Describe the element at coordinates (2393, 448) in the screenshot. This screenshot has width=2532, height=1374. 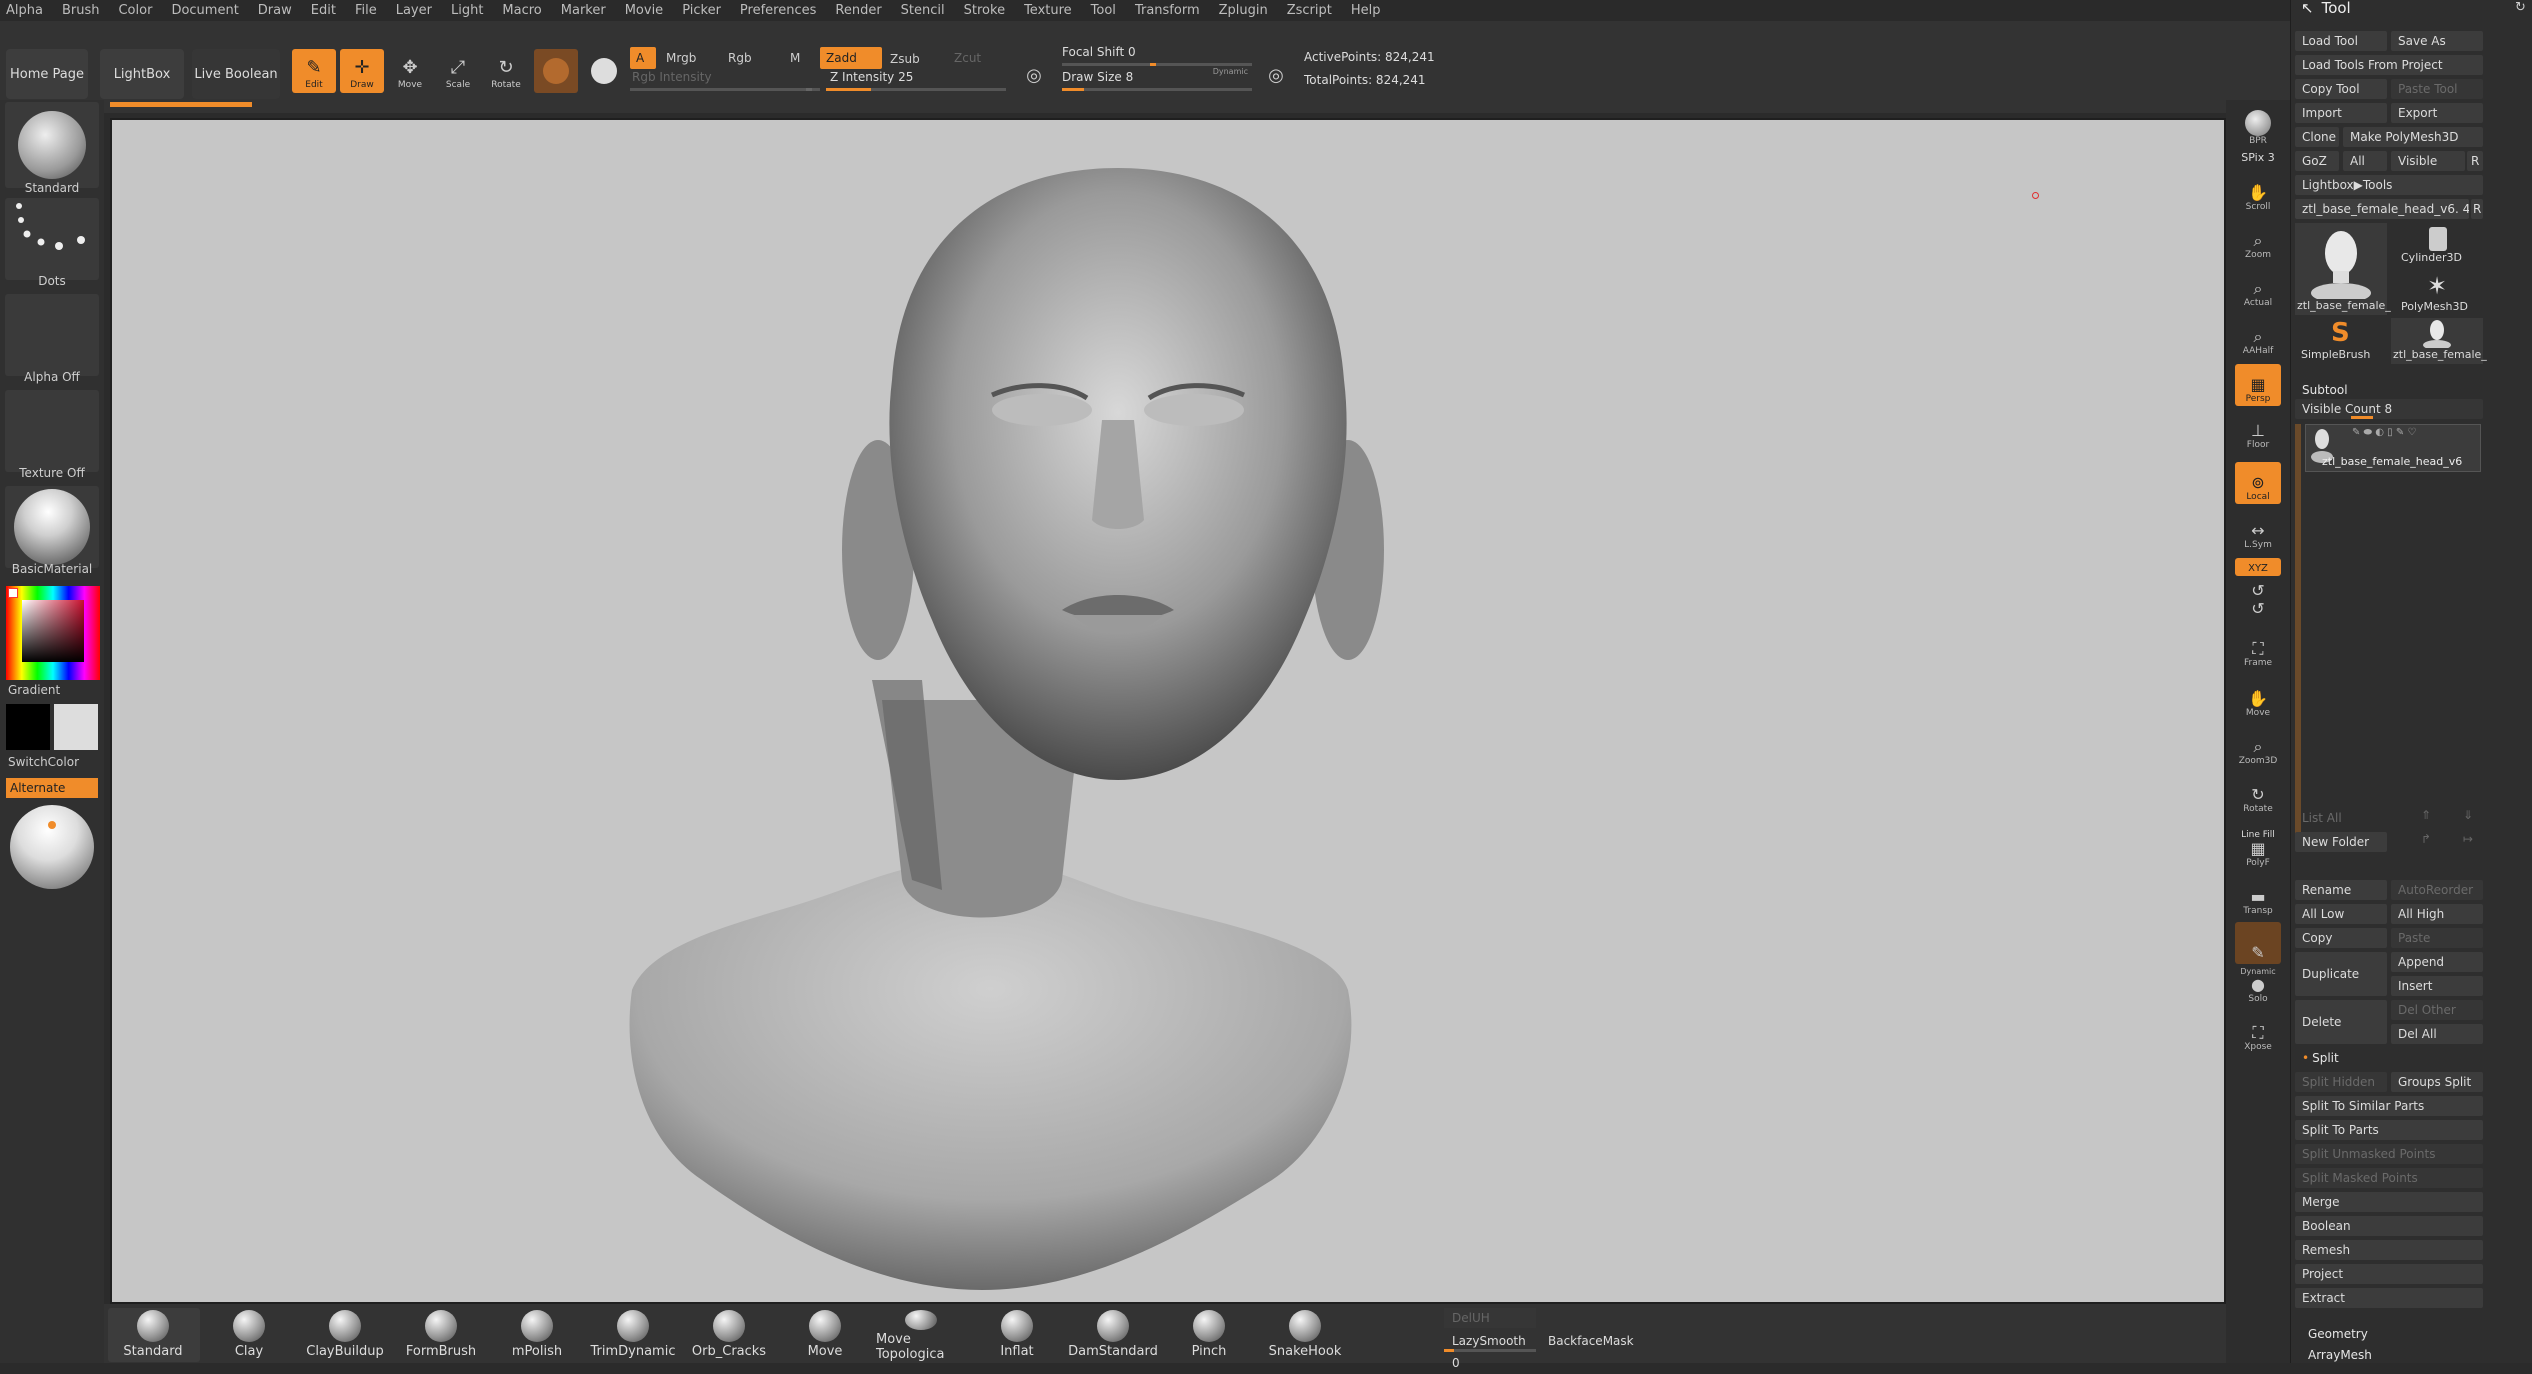
I see `subtool-item: ✎ ⬬ ◐ ▯ ✎ ♡ ztl_base_female_head_v6` at that location.